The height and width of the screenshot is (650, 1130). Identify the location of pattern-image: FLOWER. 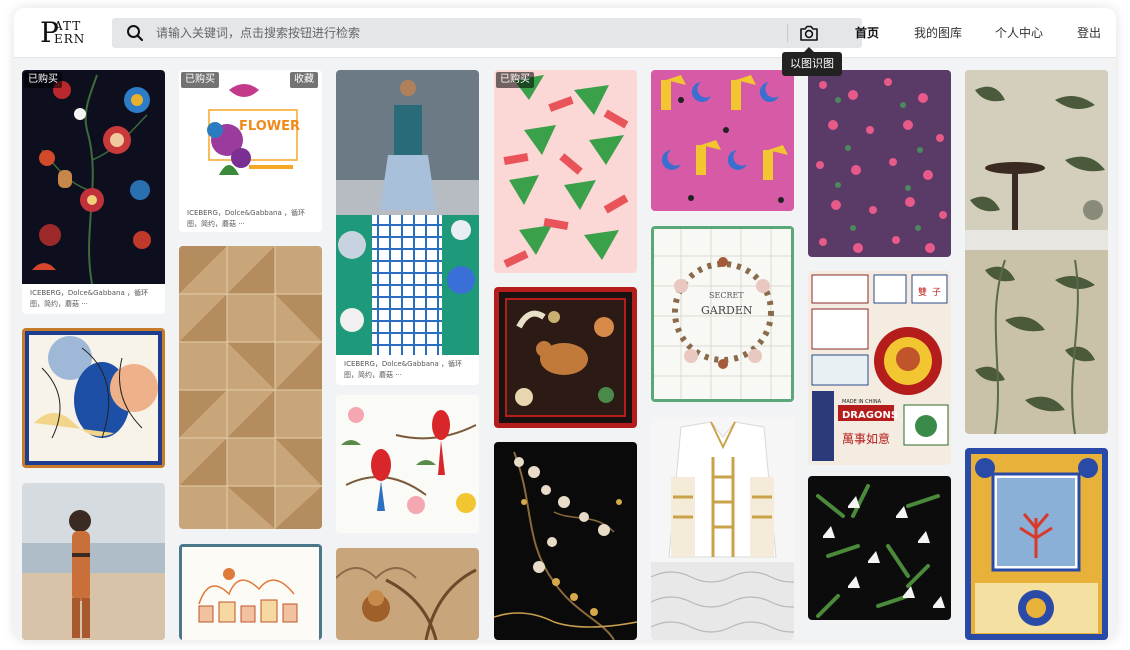
(250, 135).